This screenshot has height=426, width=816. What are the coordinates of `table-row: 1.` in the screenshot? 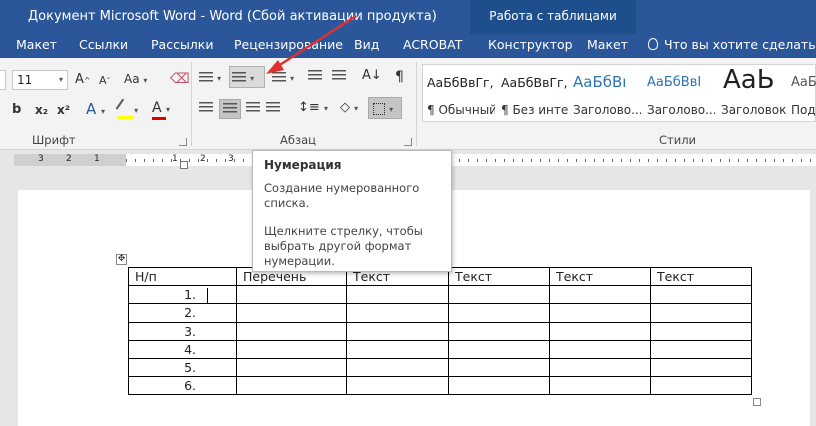 It's located at (440, 295).